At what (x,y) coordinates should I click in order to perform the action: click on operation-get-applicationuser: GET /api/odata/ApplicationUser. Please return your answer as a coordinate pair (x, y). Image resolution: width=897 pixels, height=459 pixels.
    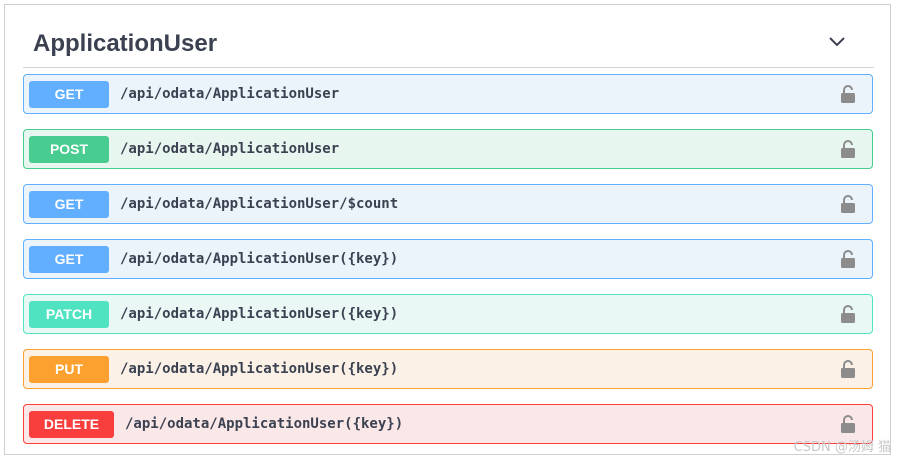
    Looking at the image, I should click on (448, 94).